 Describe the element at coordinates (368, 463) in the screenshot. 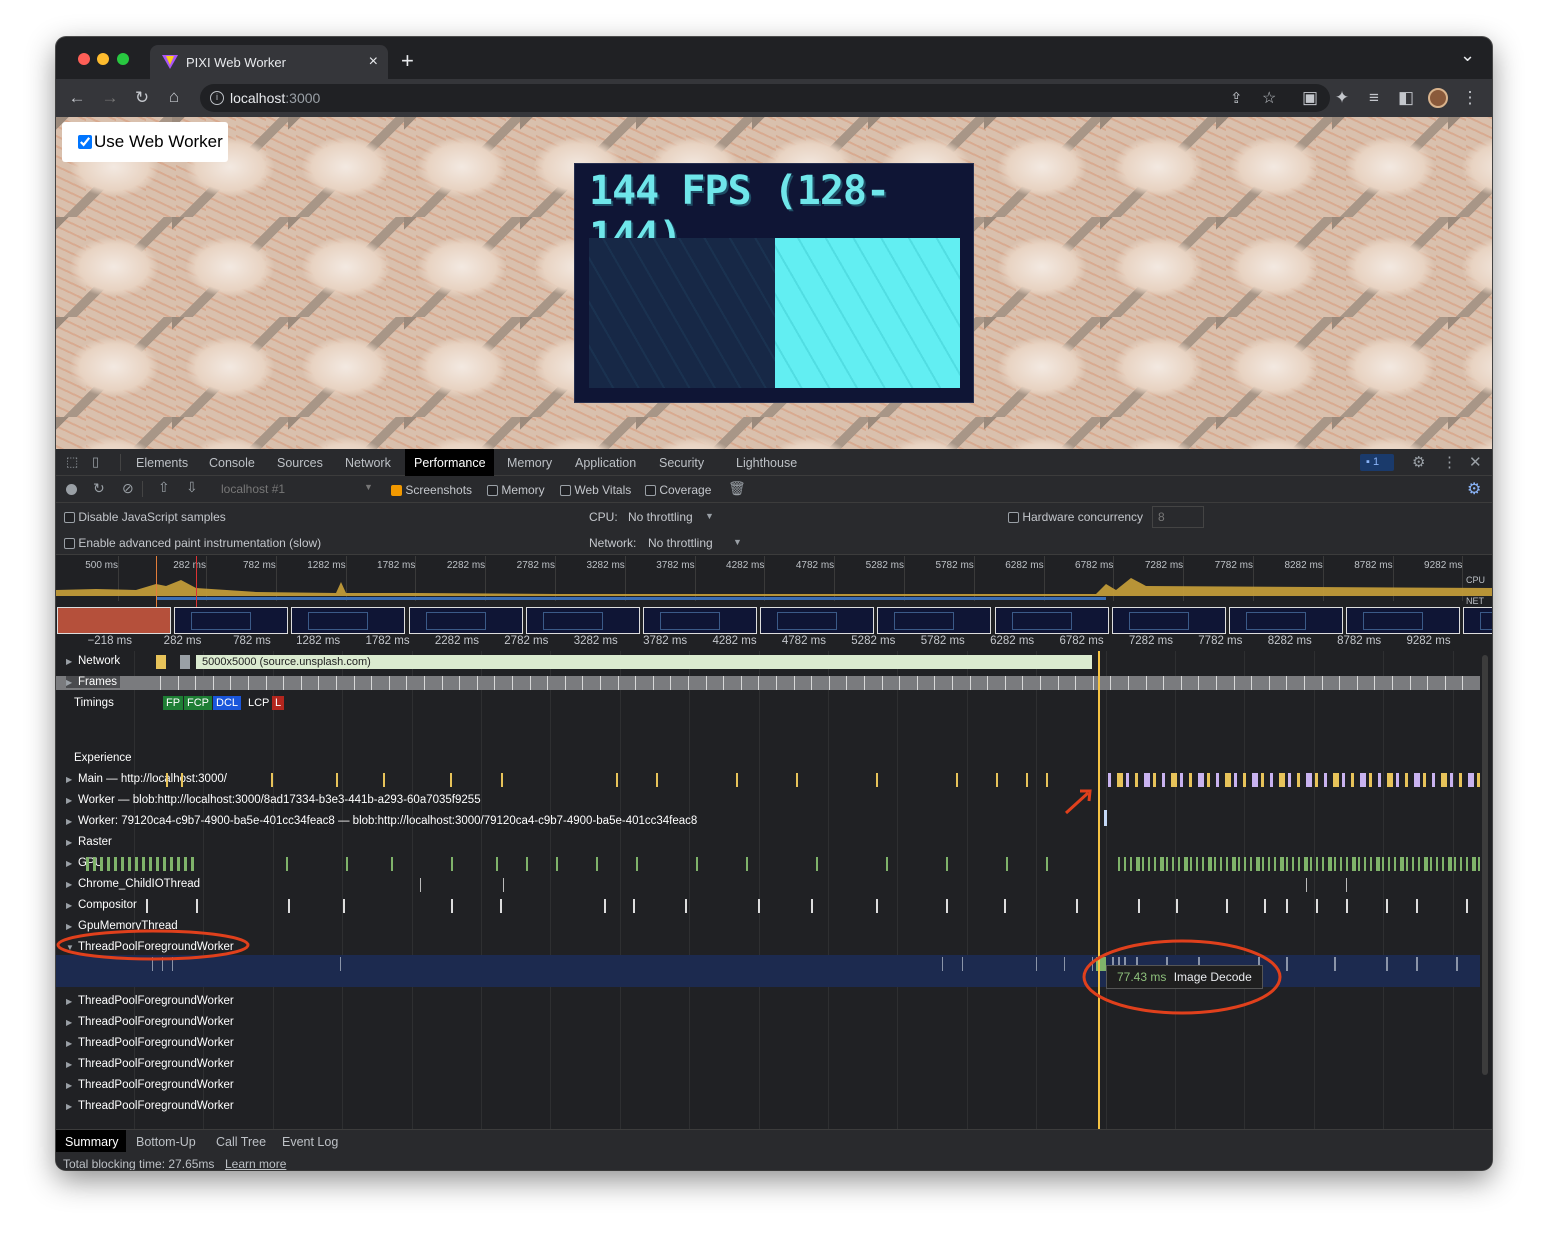

I see `tab-network: Network` at that location.